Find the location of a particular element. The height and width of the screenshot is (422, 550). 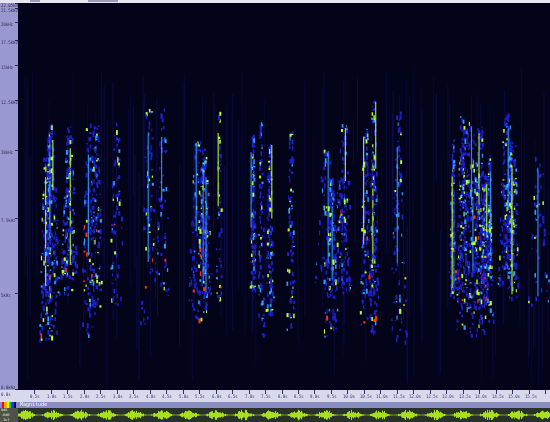

time-tick-label: 15.5s is located at coordinates (531, 396).